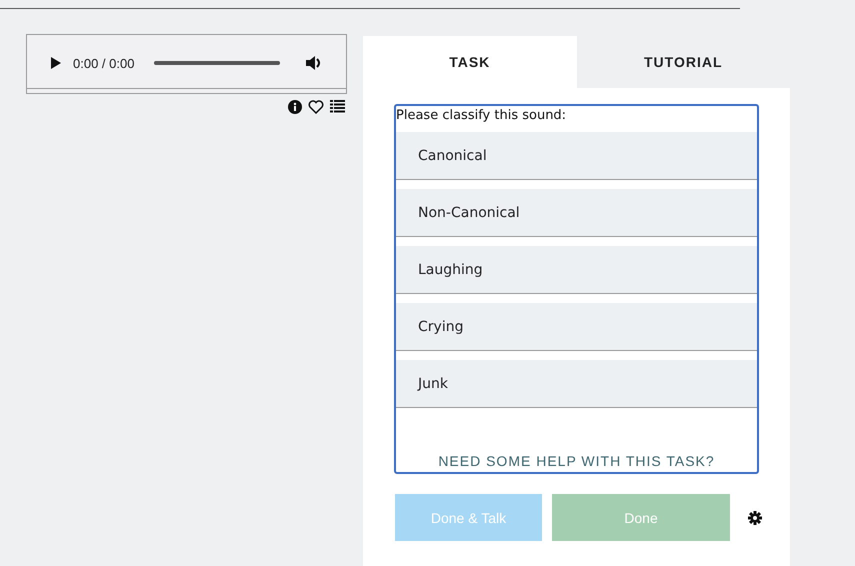 The height and width of the screenshot is (566, 855). Describe the element at coordinates (576, 462) in the screenshot. I see `help-link: NEED SOME HELP WITH THIS TASK?` at that location.